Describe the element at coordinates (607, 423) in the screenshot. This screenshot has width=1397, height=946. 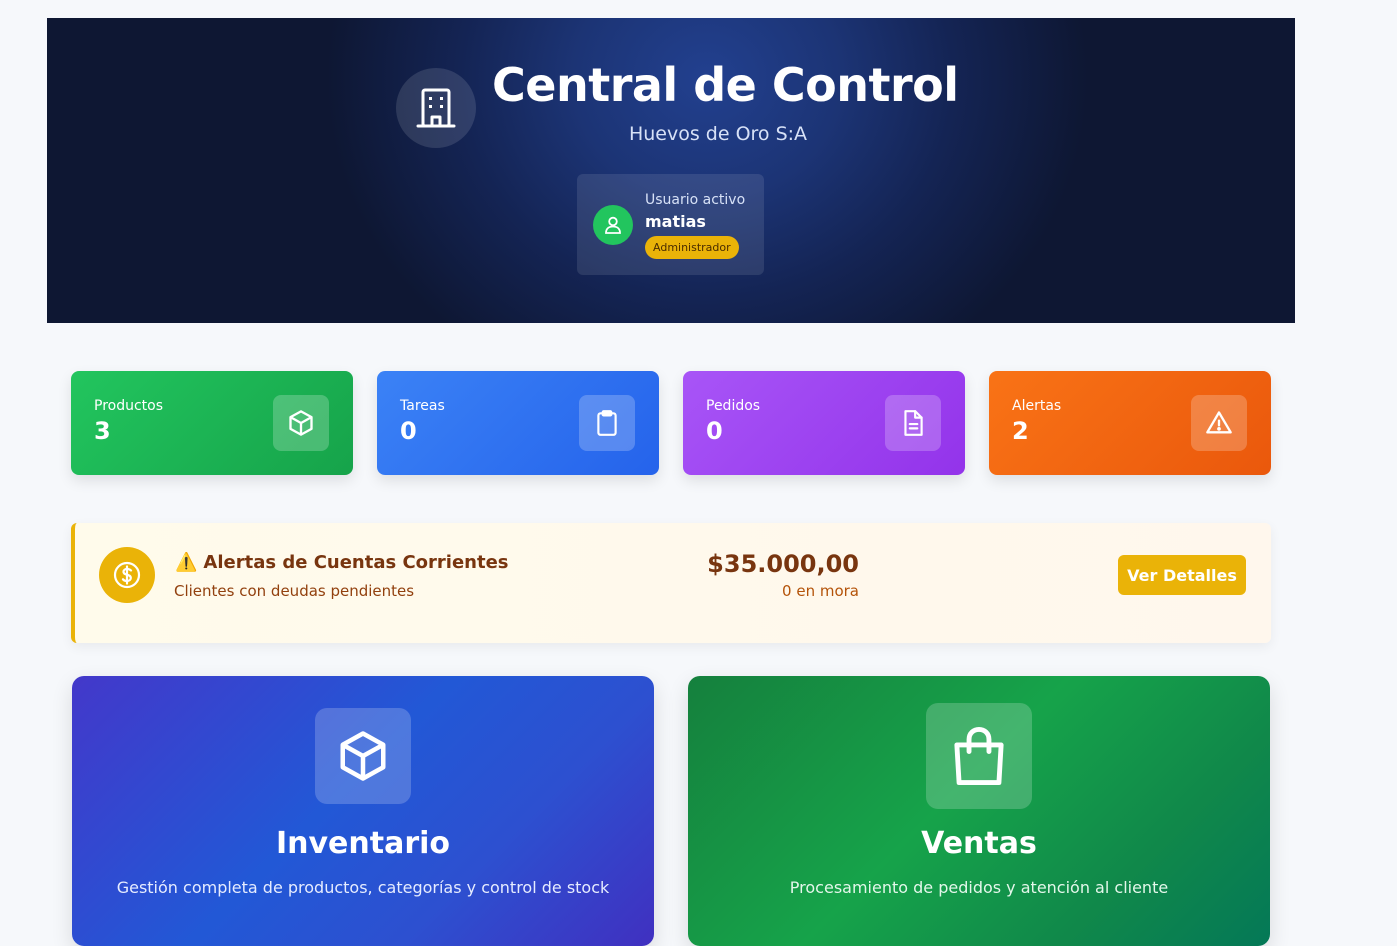
I see `clipboard-icon` at that location.